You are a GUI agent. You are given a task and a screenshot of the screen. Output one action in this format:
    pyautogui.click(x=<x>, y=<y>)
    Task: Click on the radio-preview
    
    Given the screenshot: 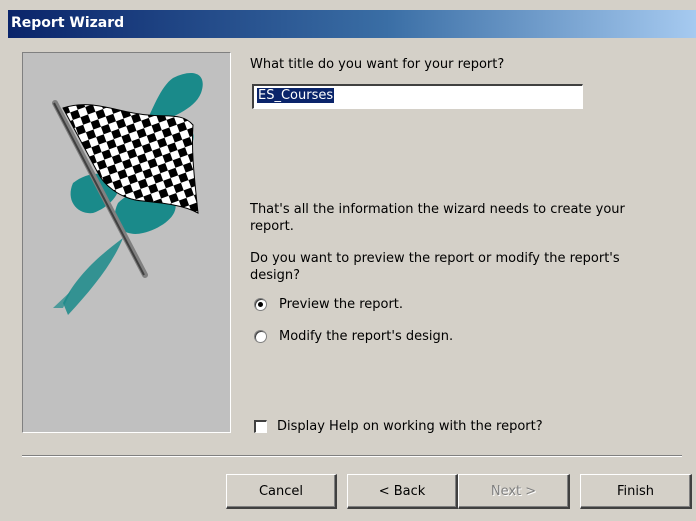 What is the action you would take?
    pyautogui.click(x=260, y=304)
    